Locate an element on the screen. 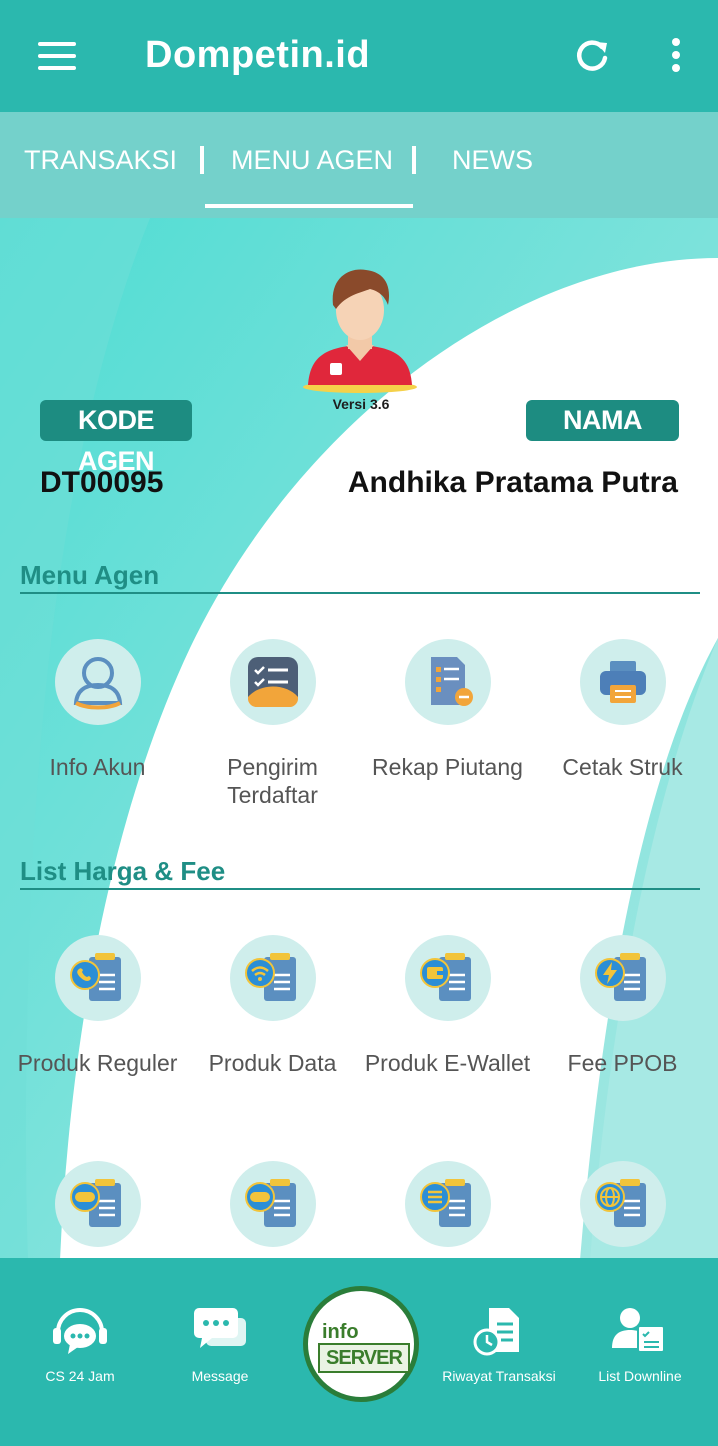 This screenshot has width=718, height=1446. app-bar: Dompetin.id is located at coordinates (359, 56).